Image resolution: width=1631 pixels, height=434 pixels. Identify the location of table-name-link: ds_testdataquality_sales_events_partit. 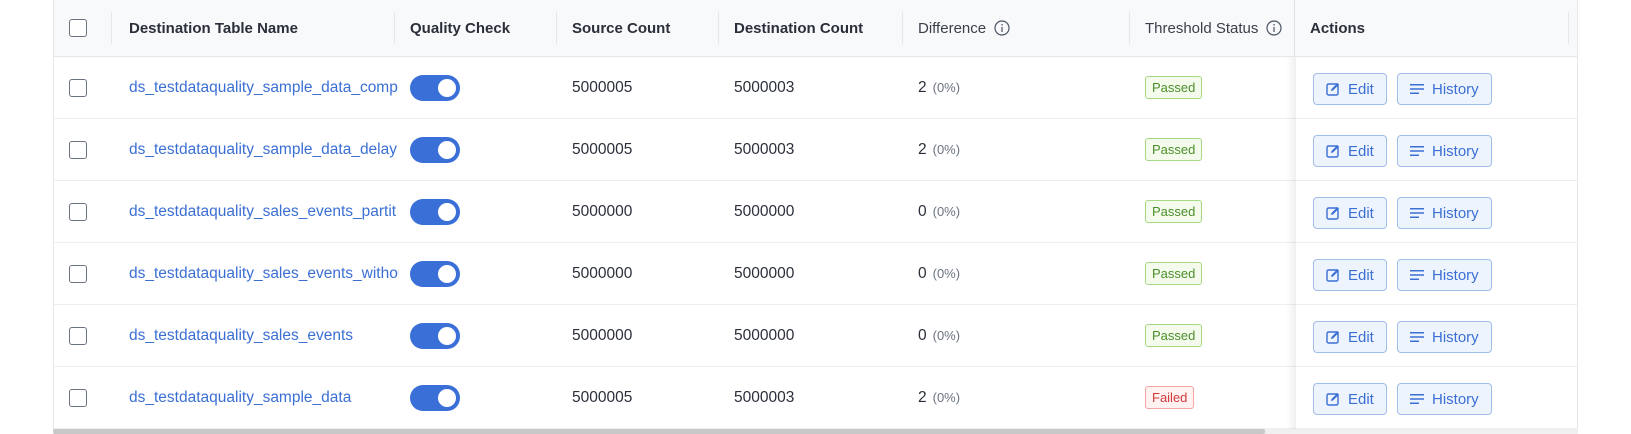
(264, 212).